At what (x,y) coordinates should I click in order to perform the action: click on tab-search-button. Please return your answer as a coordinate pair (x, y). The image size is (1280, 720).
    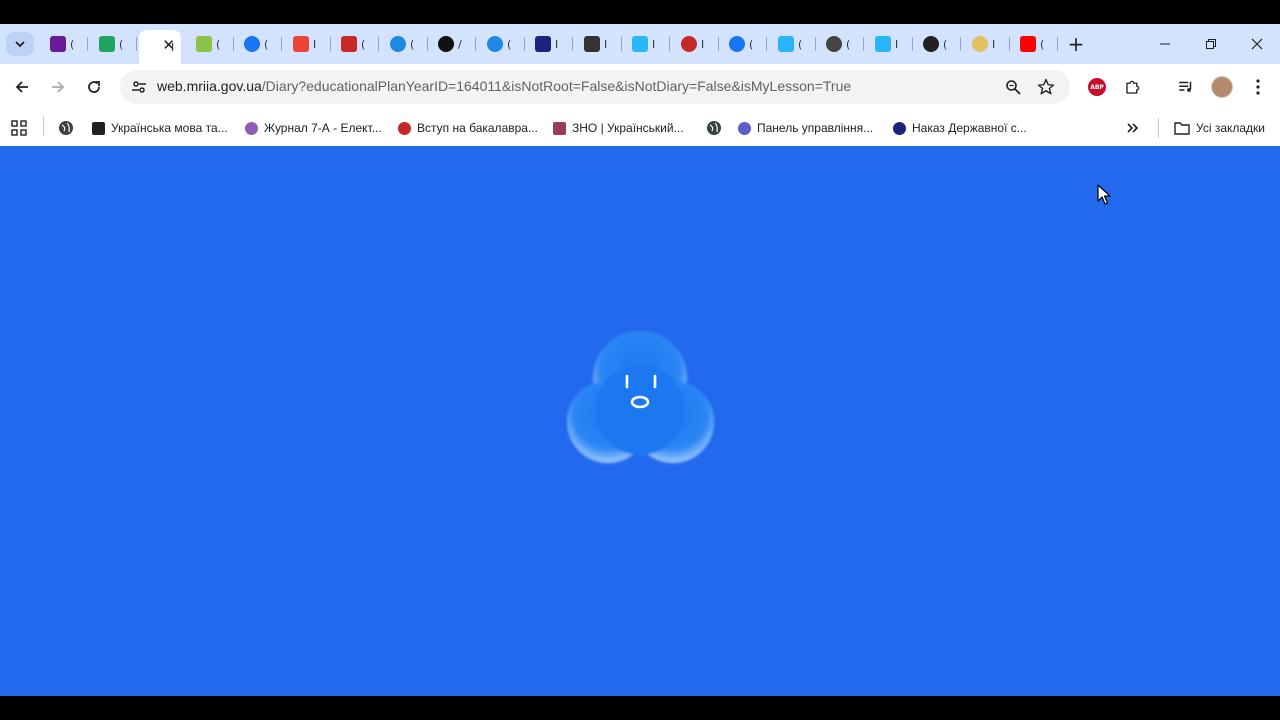
    Looking at the image, I should click on (20, 44).